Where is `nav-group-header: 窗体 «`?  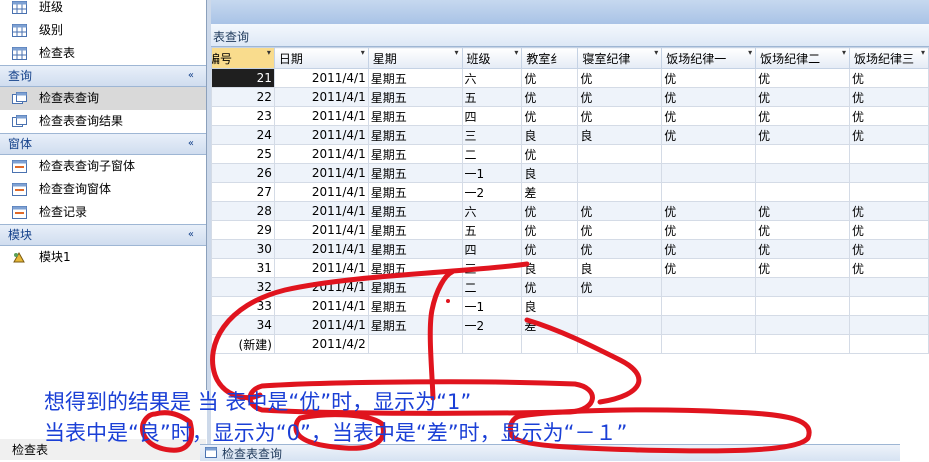
nav-group-header: 窗体 « is located at coordinates (103, 144).